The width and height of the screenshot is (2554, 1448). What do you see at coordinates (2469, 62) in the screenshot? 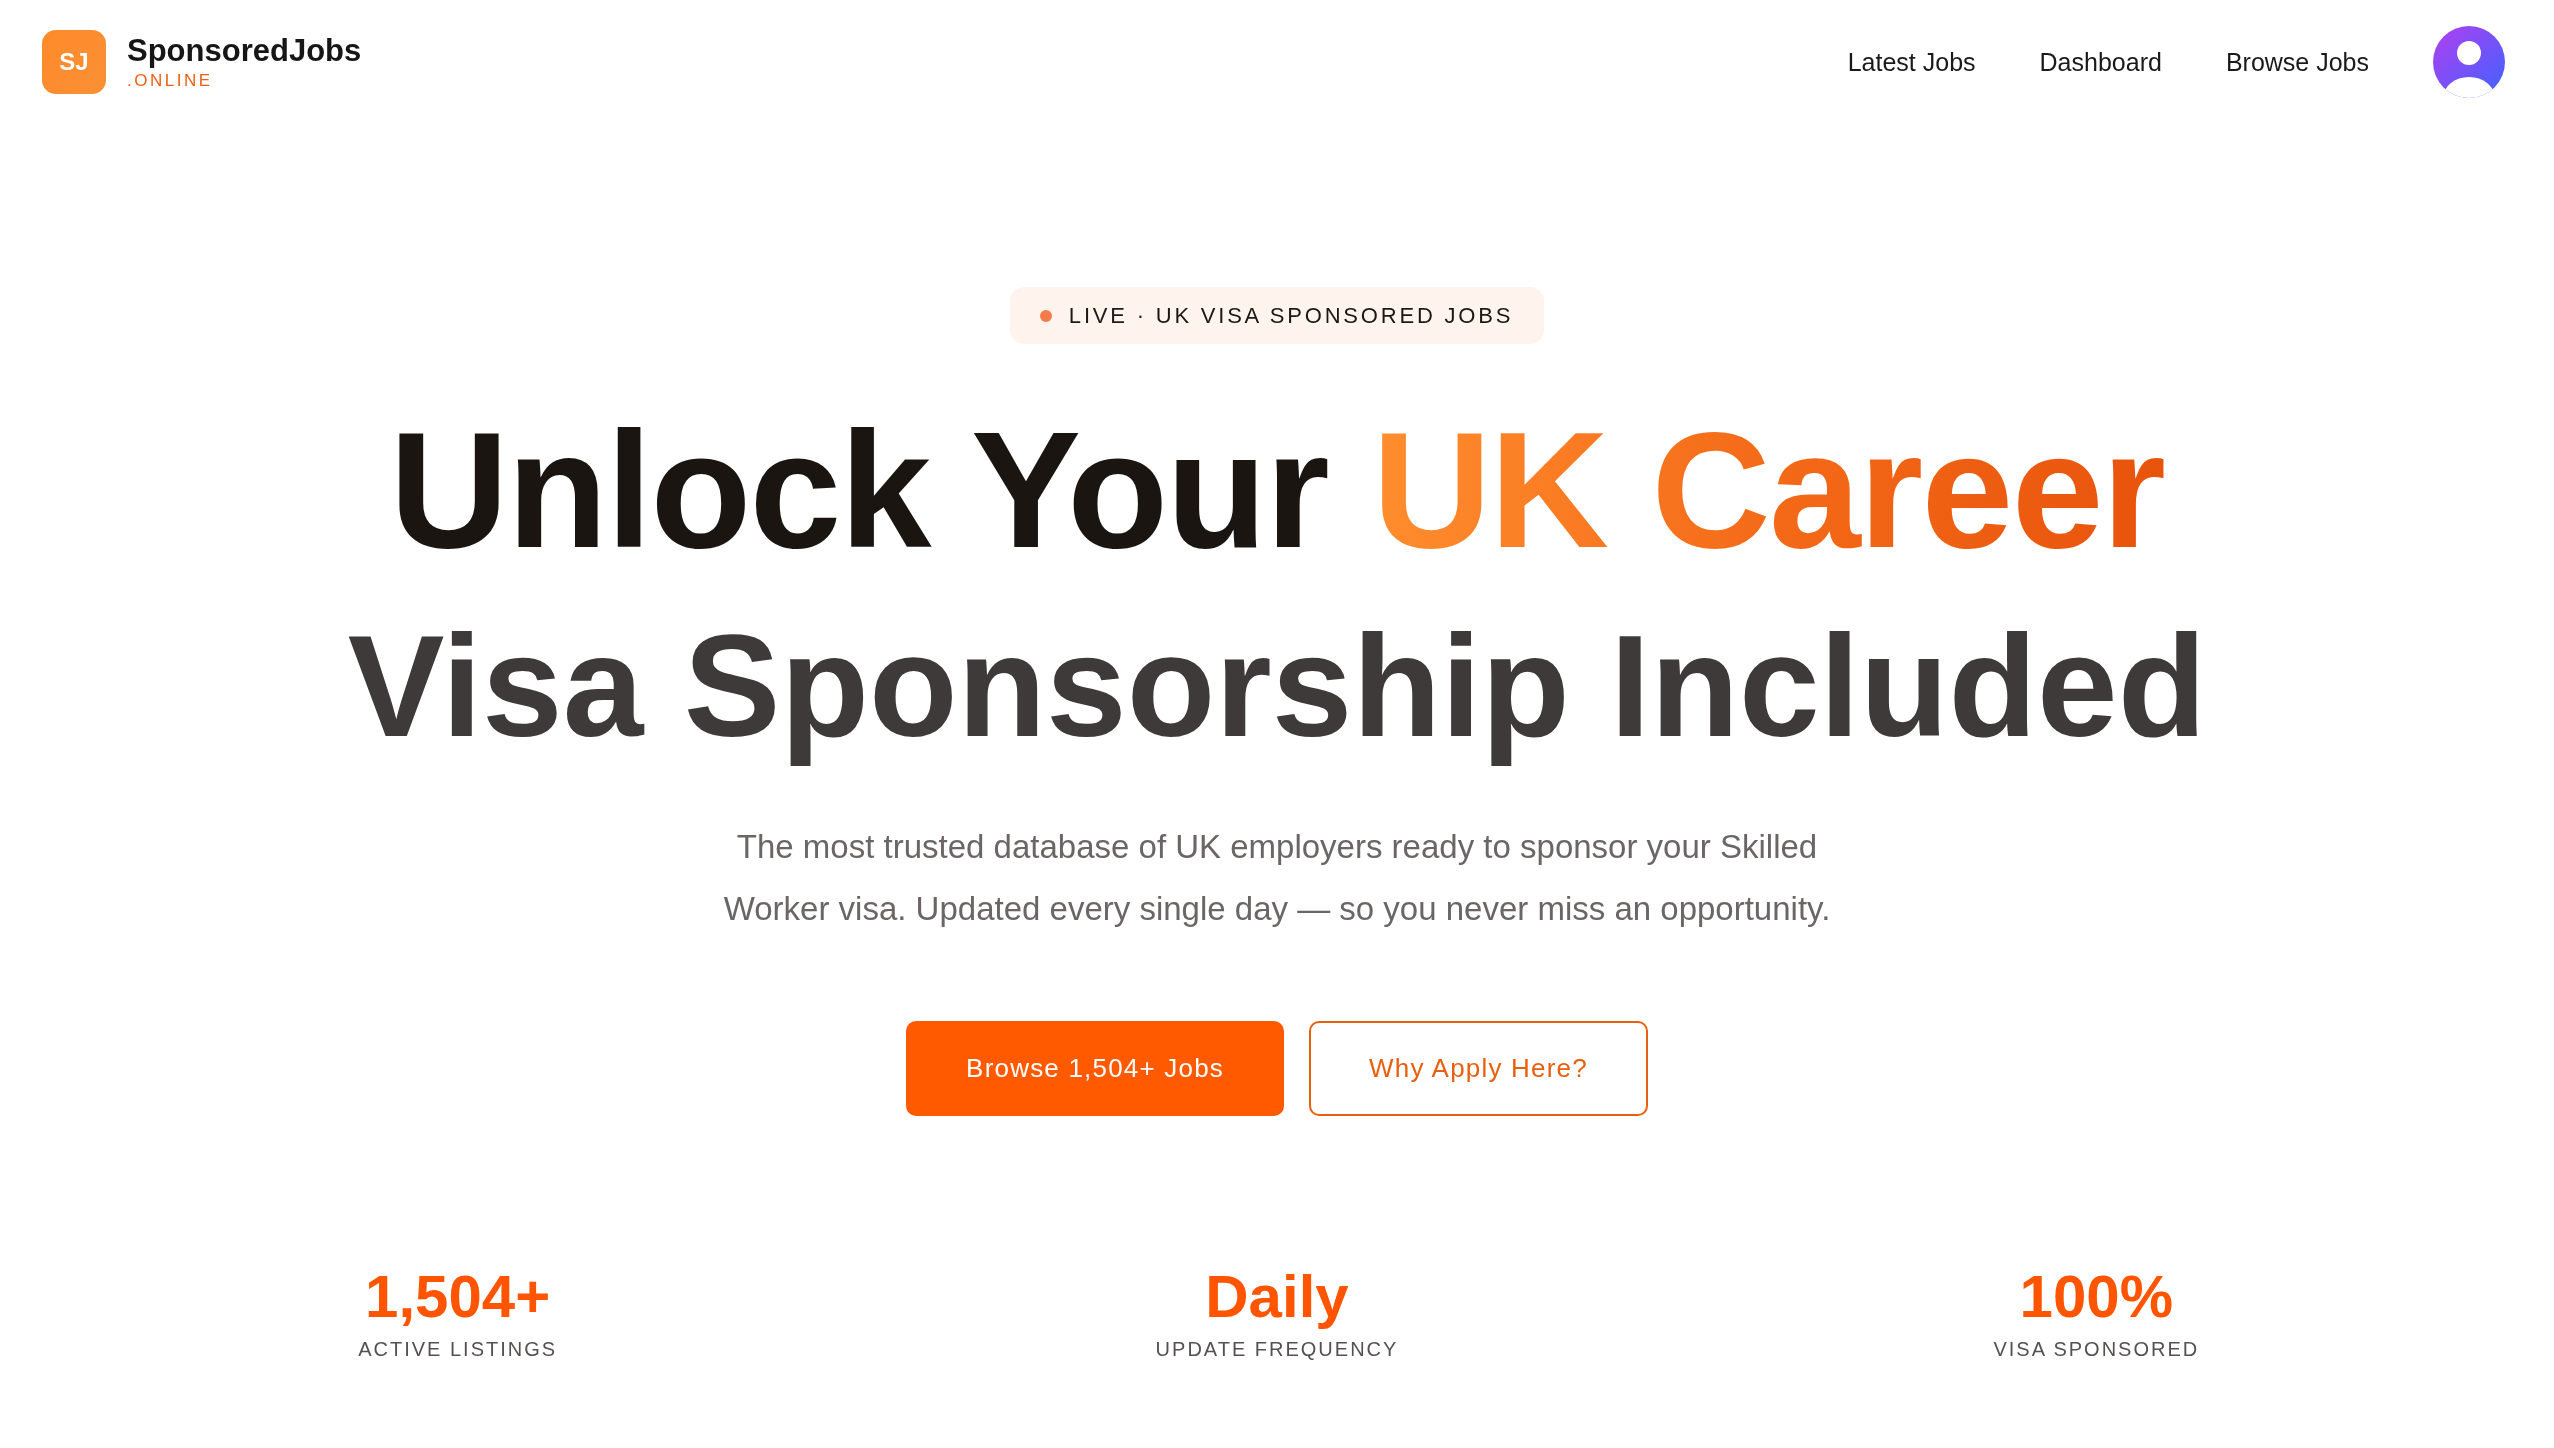
I see `user-avatar-icon` at bounding box center [2469, 62].